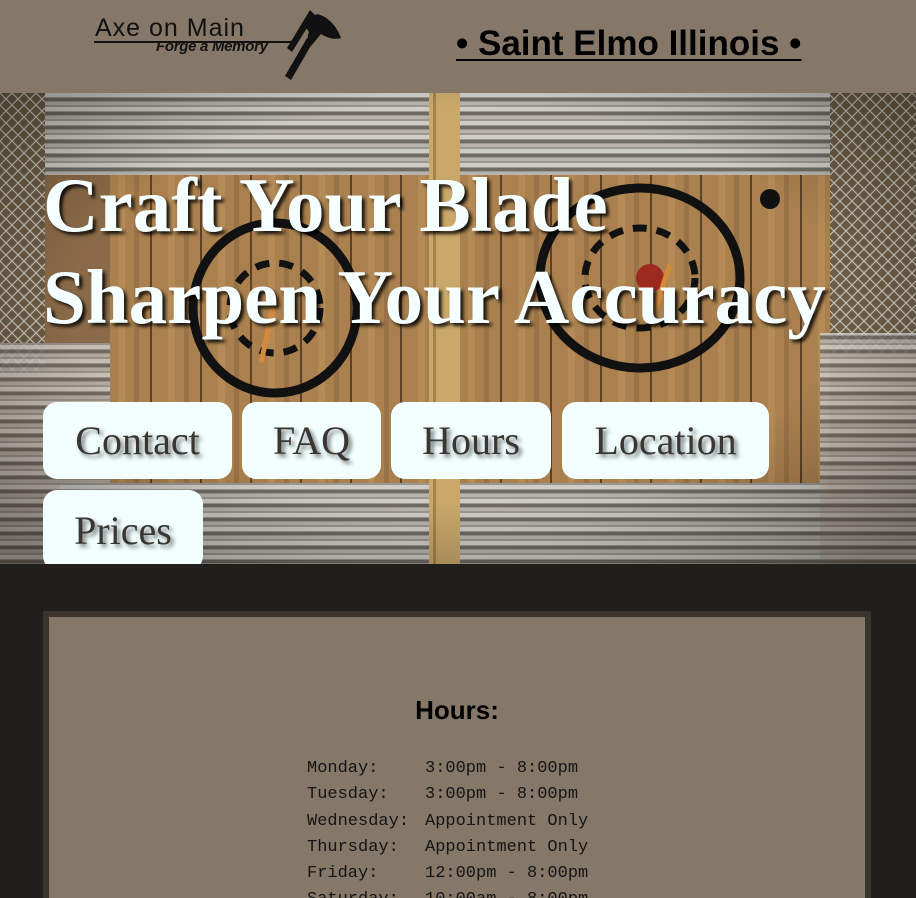  Describe the element at coordinates (358, 821) in the screenshot. I see `hours-day: Wednesday:` at that location.